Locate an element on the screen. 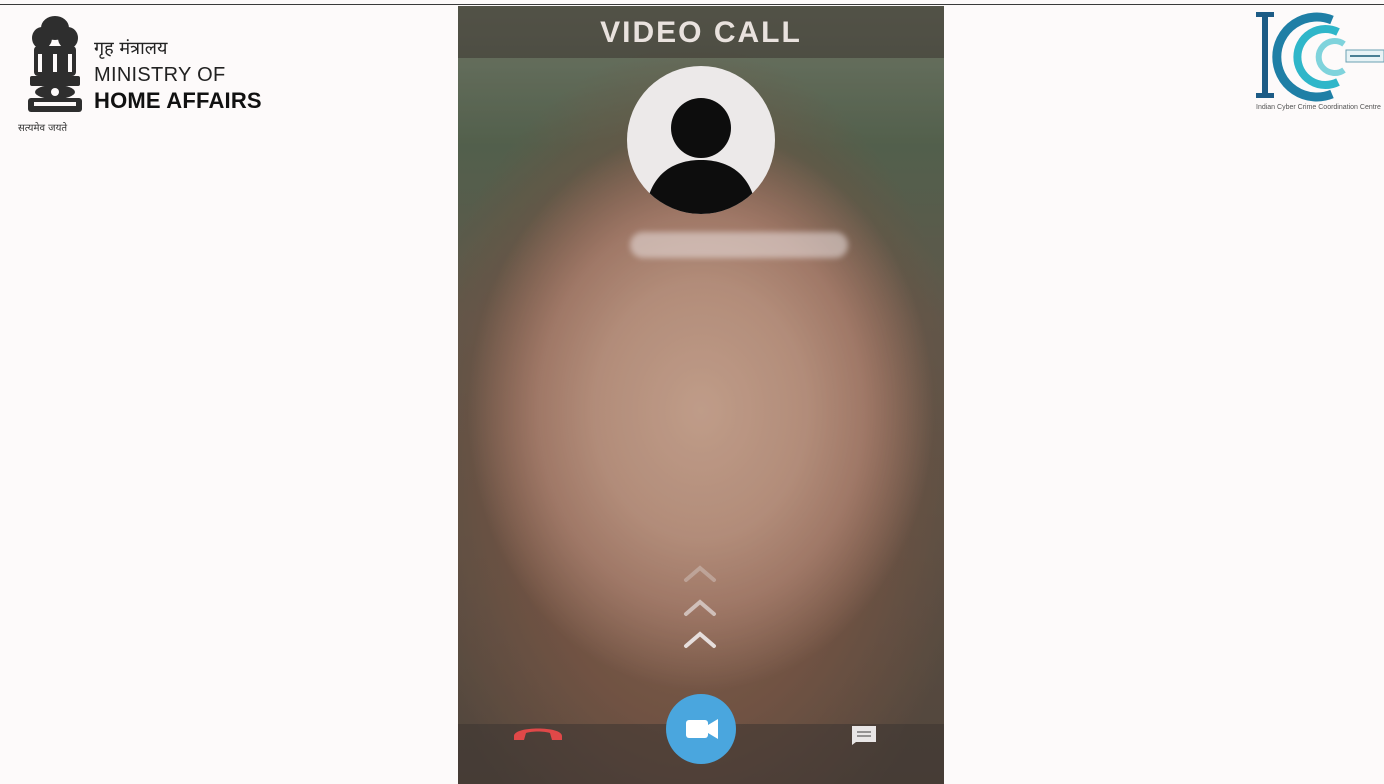 The width and height of the screenshot is (1384, 784). message-icon is located at coordinates (864, 735).